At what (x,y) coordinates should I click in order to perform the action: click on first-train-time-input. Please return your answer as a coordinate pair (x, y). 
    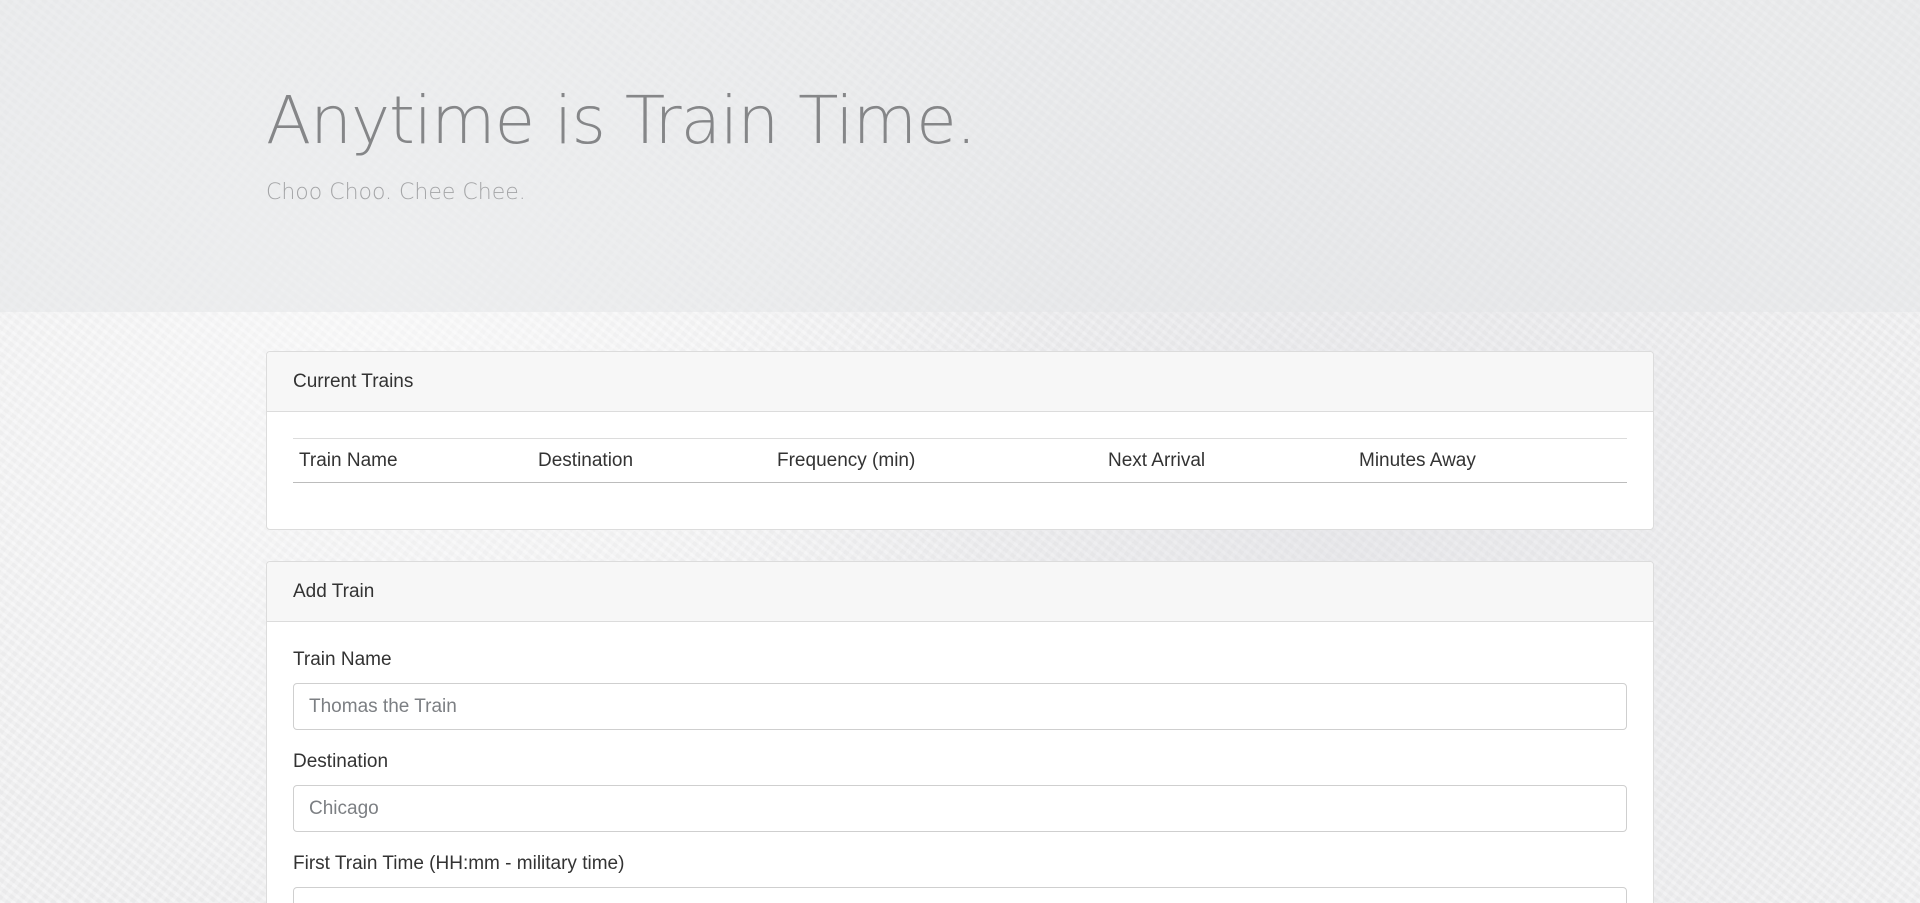
    Looking at the image, I should click on (960, 895).